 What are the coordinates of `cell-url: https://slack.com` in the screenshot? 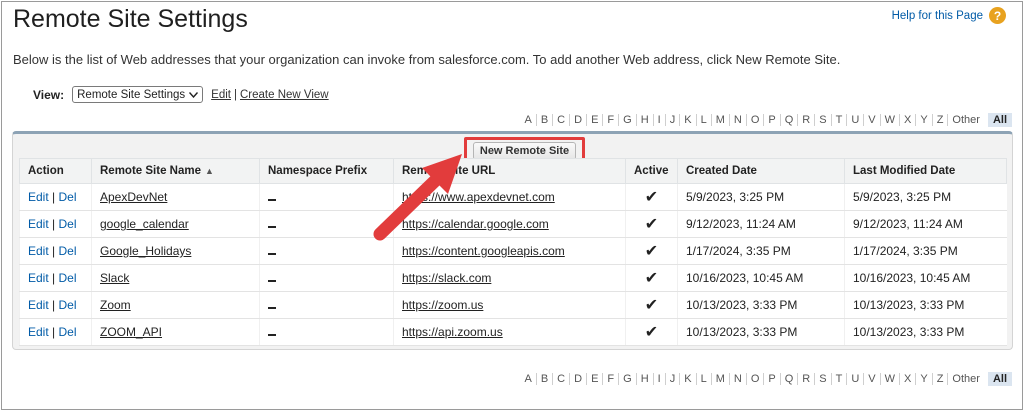 It's located at (509, 278).